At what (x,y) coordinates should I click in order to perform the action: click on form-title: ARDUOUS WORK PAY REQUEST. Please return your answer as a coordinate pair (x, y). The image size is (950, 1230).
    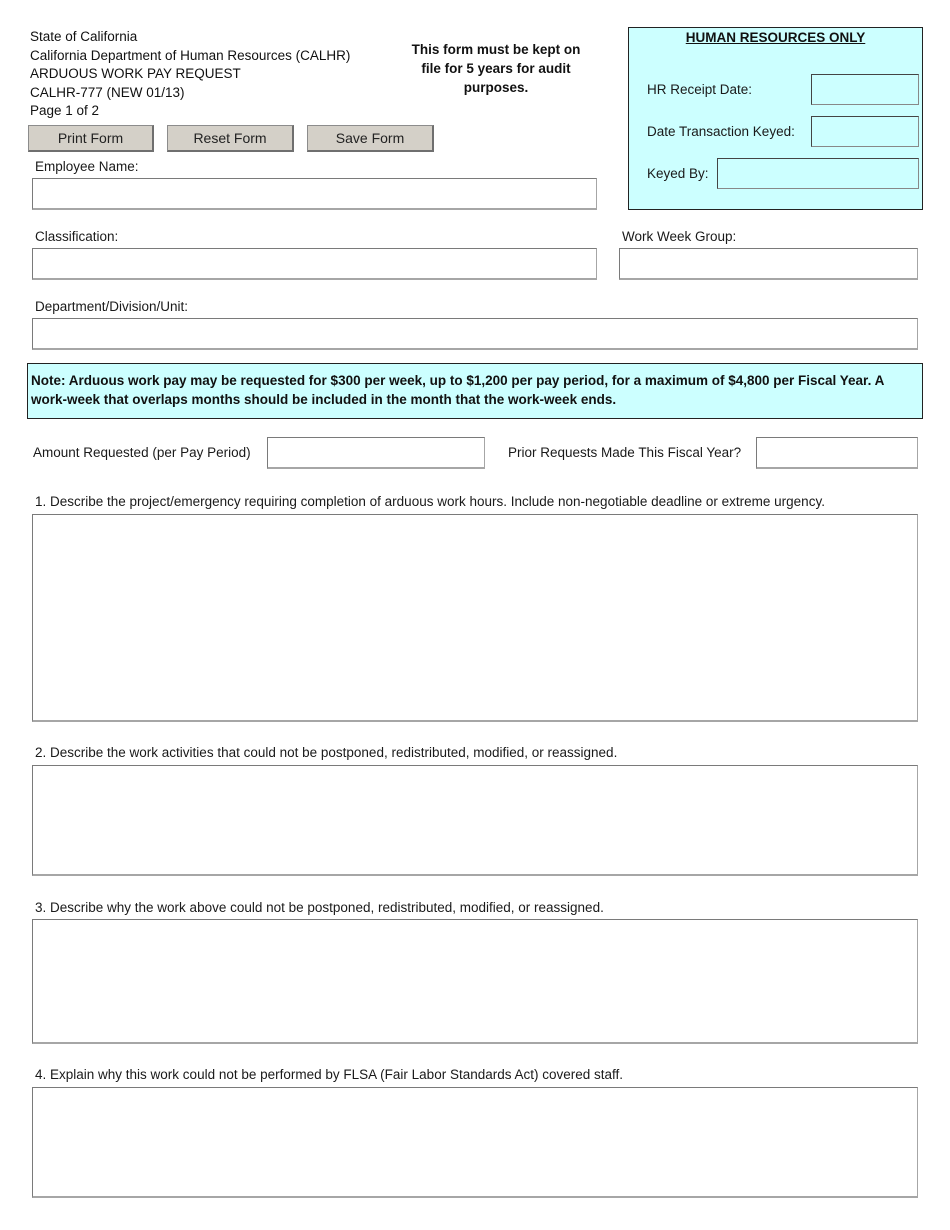
    Looking at the image, I should click on (135, 73).